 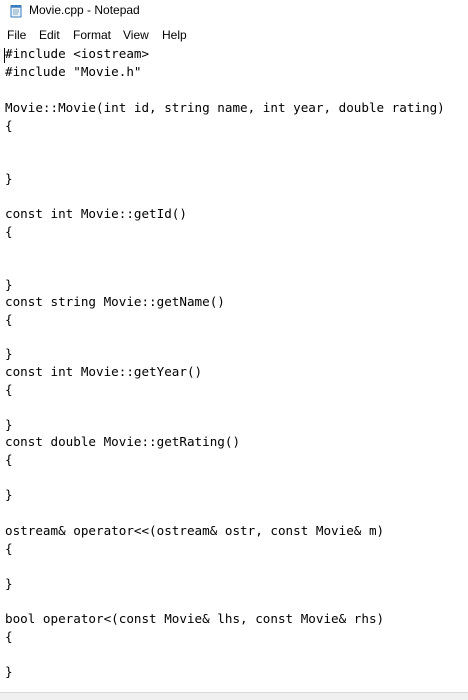 What do you see at coordinates (92, 35) in the screenshot?
I see `menu-format: Format` at bounding box center [92, 35].